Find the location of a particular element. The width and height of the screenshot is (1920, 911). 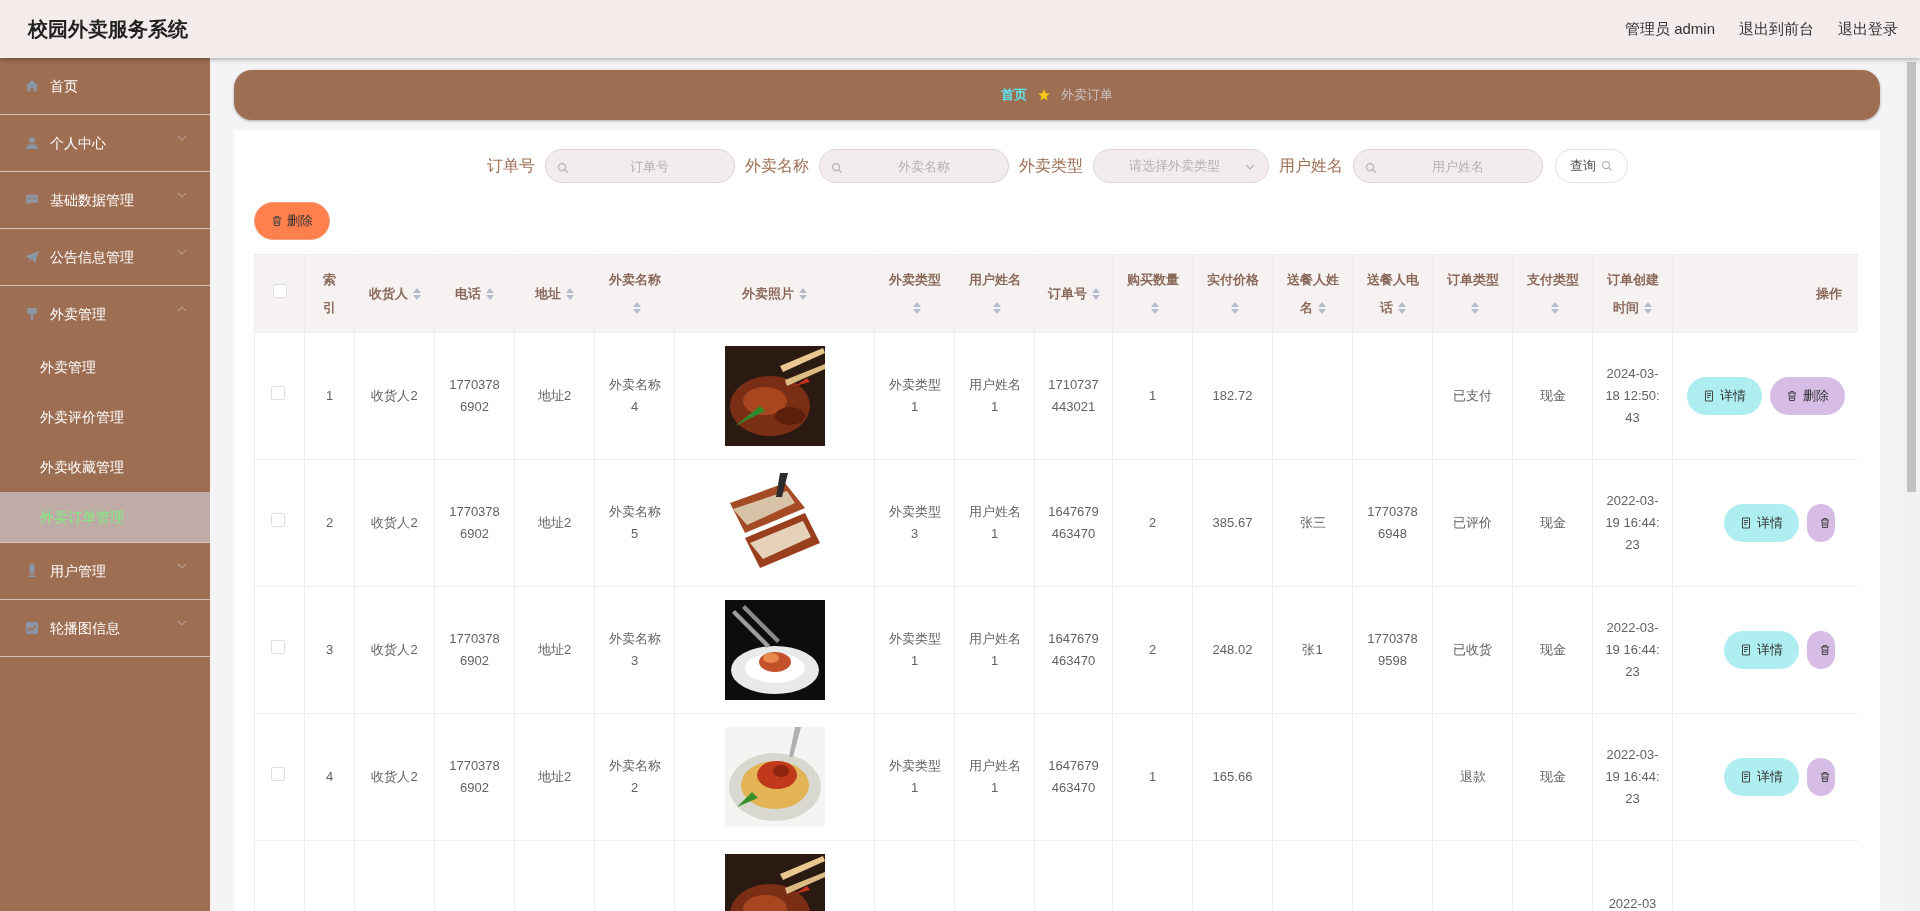

breadcrumb-link: 首页 is located at coordinates (1014, 95).